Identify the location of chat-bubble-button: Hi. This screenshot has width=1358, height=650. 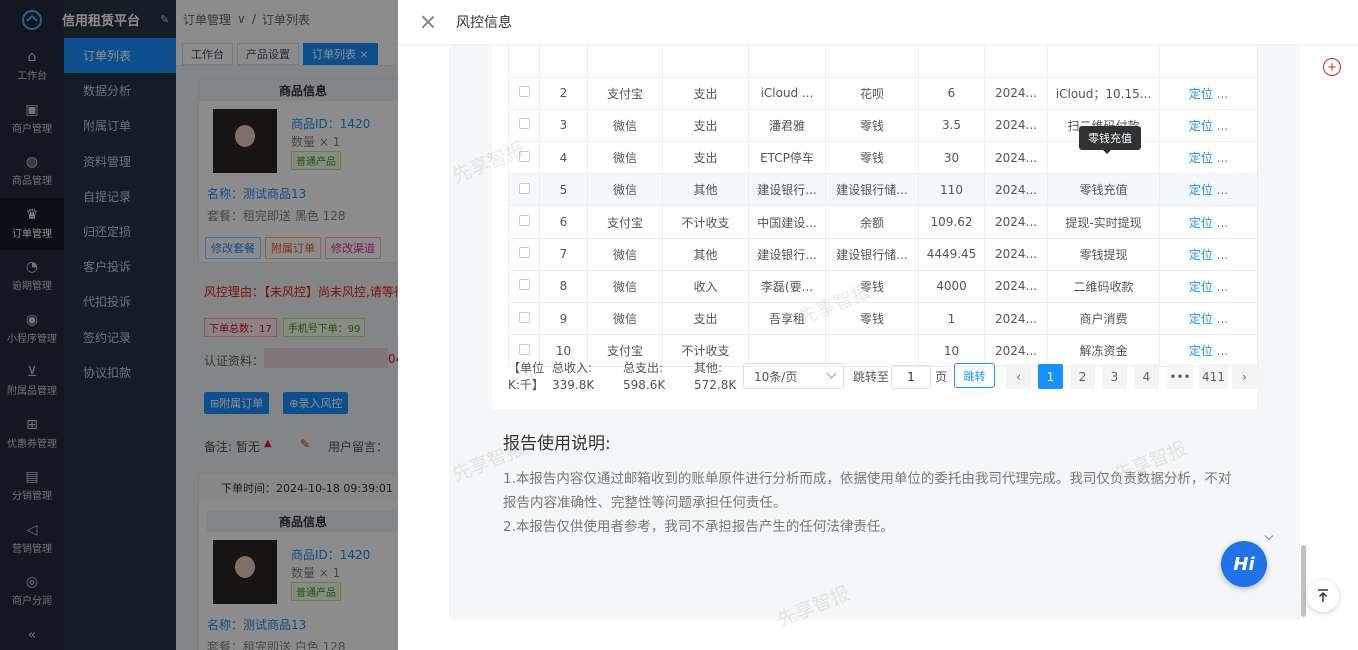
(1244, 564).